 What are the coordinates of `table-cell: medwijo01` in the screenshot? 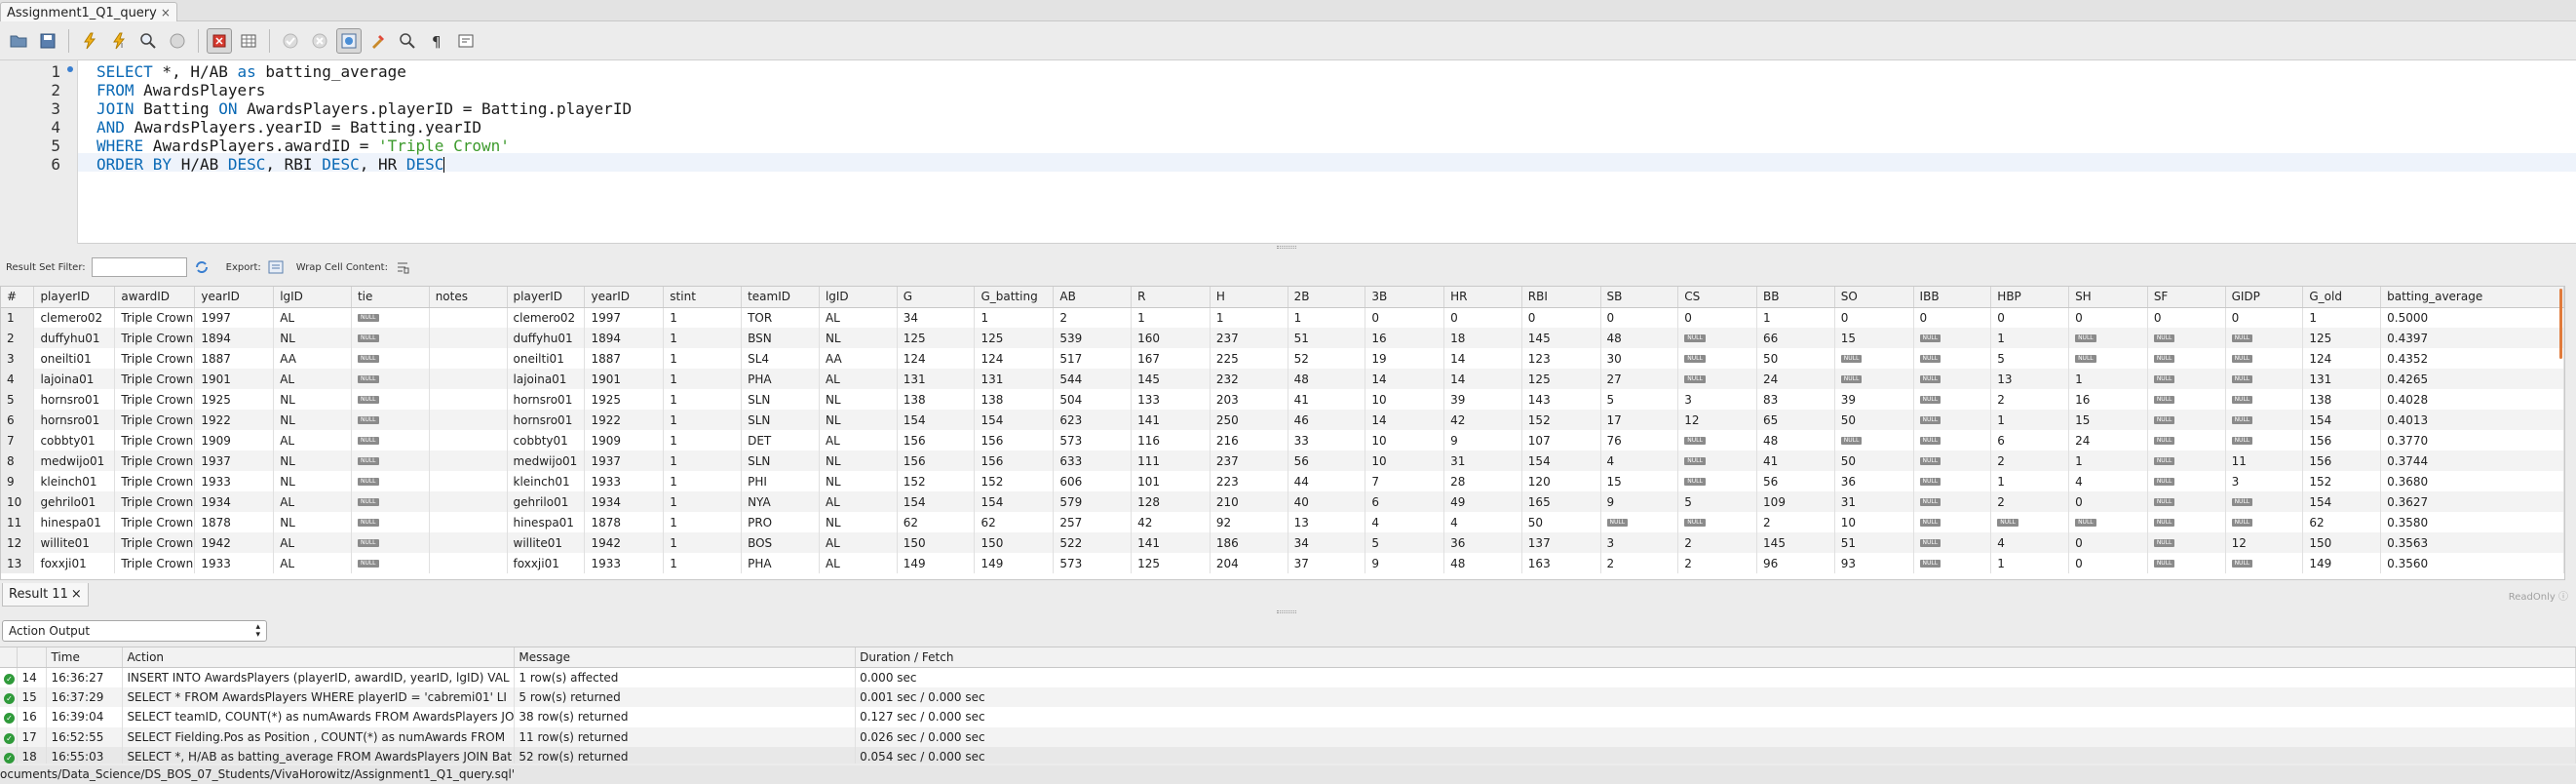 It's located at (546, 461).